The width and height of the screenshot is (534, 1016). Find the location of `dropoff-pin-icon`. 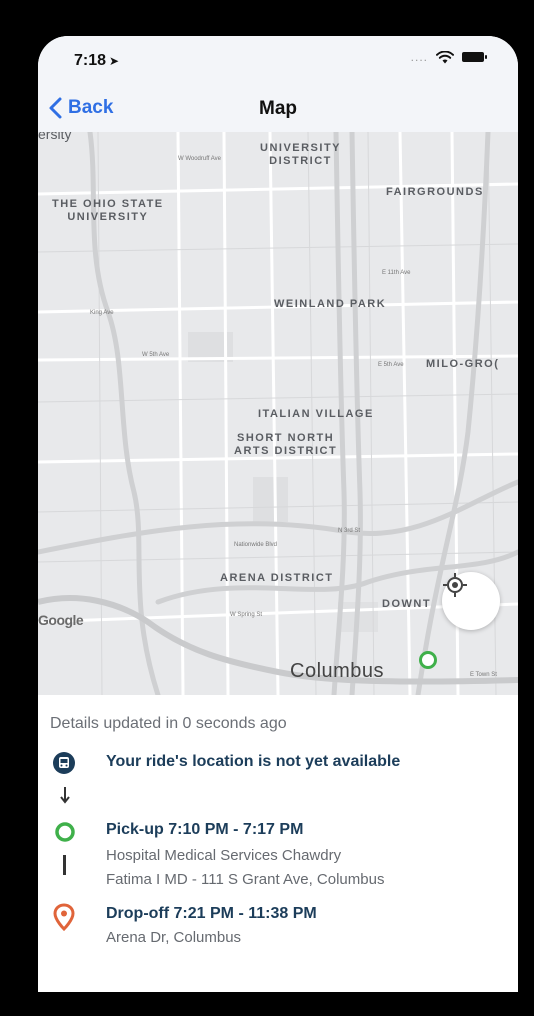

dropoff-pin-icon is located at coordinates (64, 917).